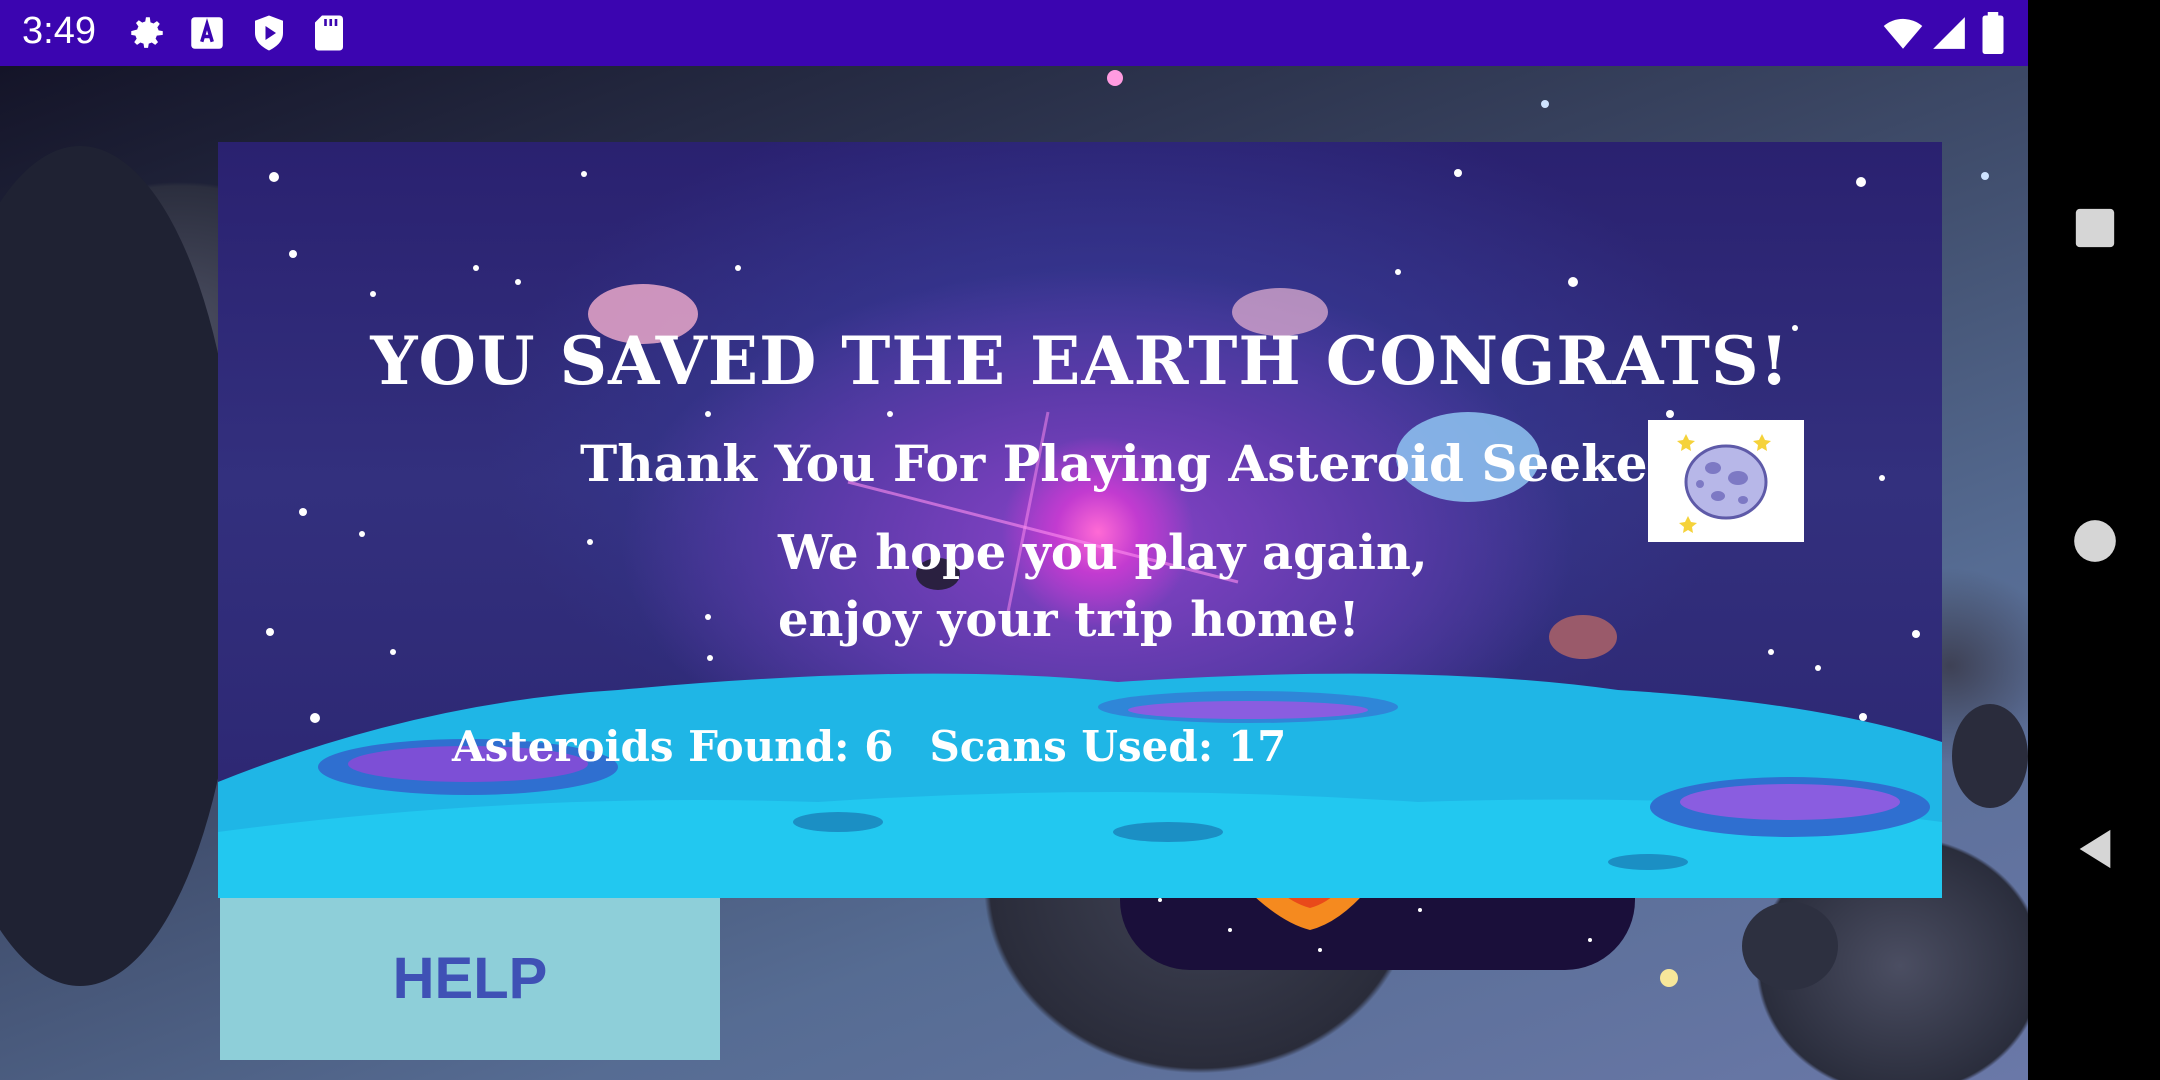  What do you see at coordinates (1103, 553) in the screenshot?
I see `dialog-message-line1: We hope you play again,` at bounding box center [1103, 553].